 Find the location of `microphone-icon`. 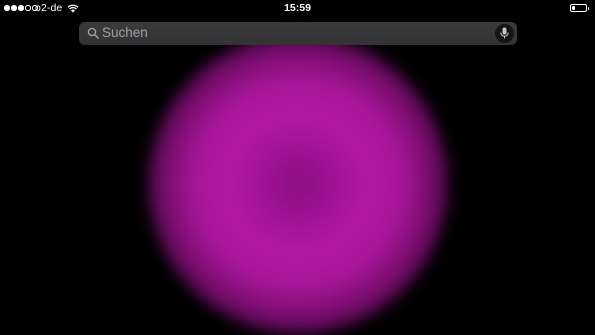

microphone-icon is located at coordinates (504, 33).